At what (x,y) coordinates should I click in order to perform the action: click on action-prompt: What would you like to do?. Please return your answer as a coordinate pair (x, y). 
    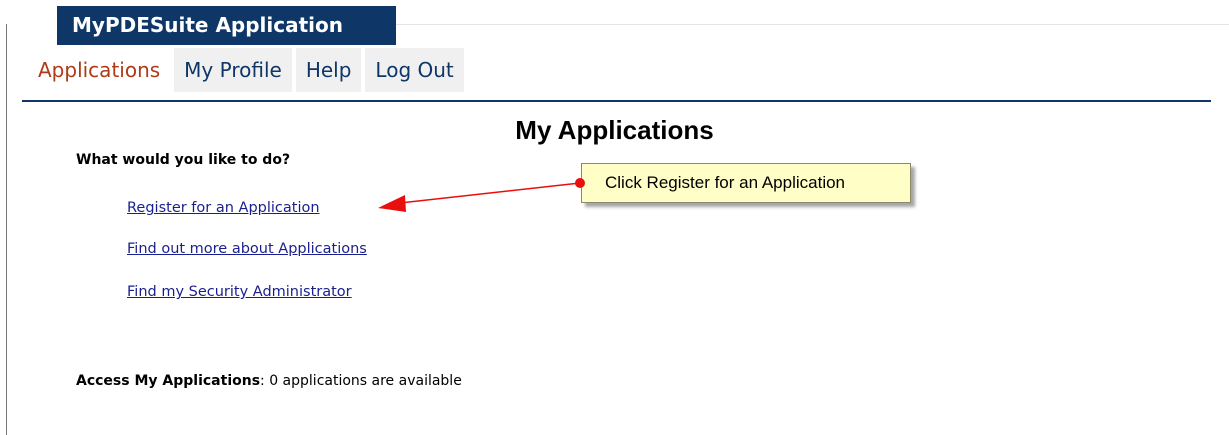
    Looking at the image, I should click on (183, 160).